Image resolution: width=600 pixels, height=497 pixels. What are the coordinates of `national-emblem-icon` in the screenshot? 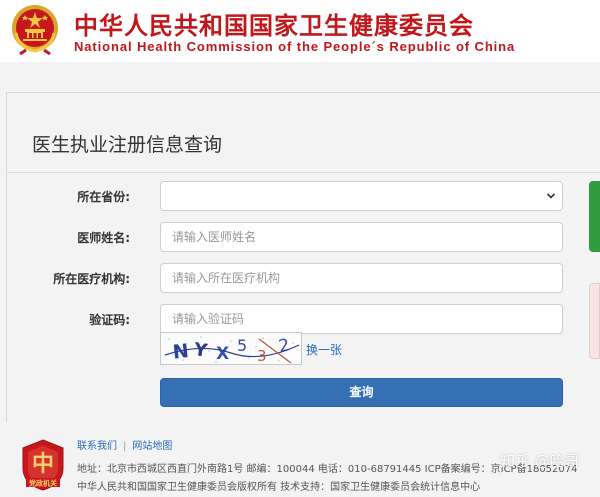 It's located at (35, 30).